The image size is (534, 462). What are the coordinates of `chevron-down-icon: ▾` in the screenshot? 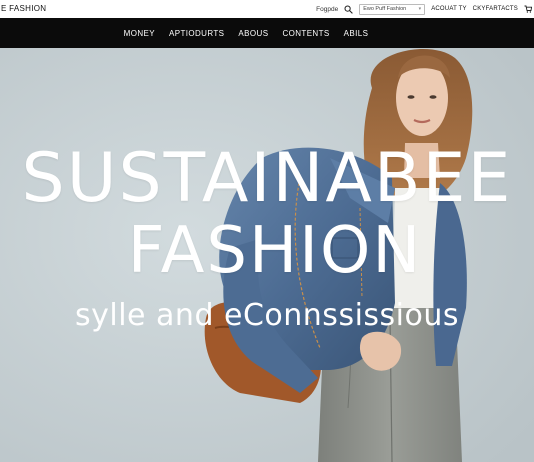 It's located at (420, 9).